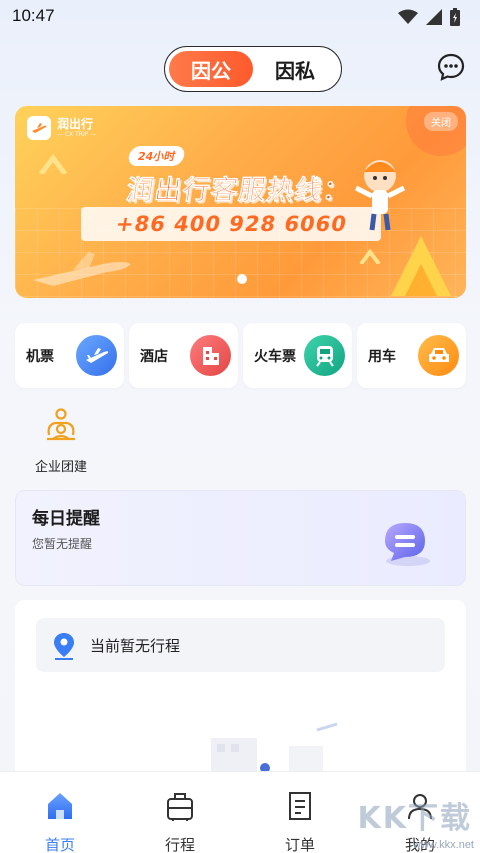  Describe the element at coordinates (240, 17) in the screenshot. I see `status-bar: 10:47` at that location.